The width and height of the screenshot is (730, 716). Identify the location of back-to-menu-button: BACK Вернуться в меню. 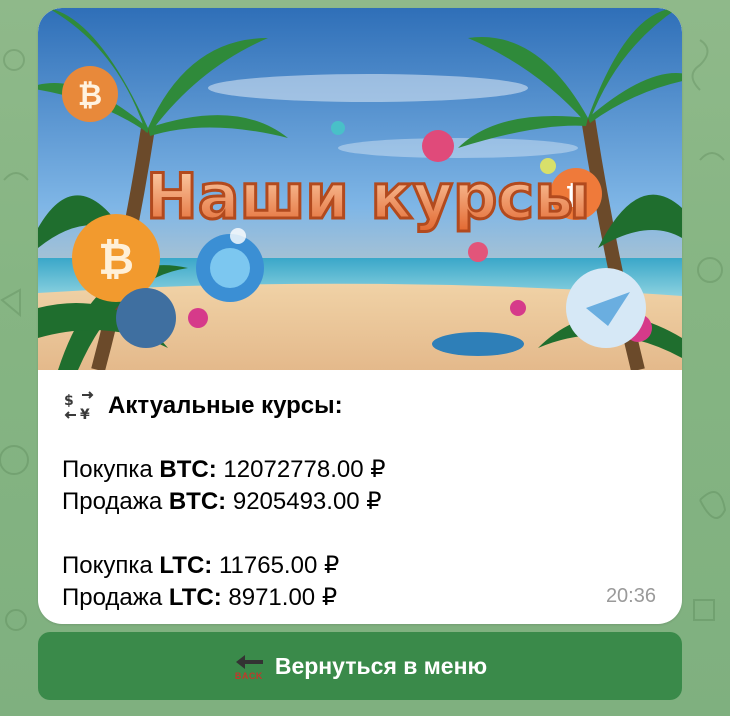
(360, 666).